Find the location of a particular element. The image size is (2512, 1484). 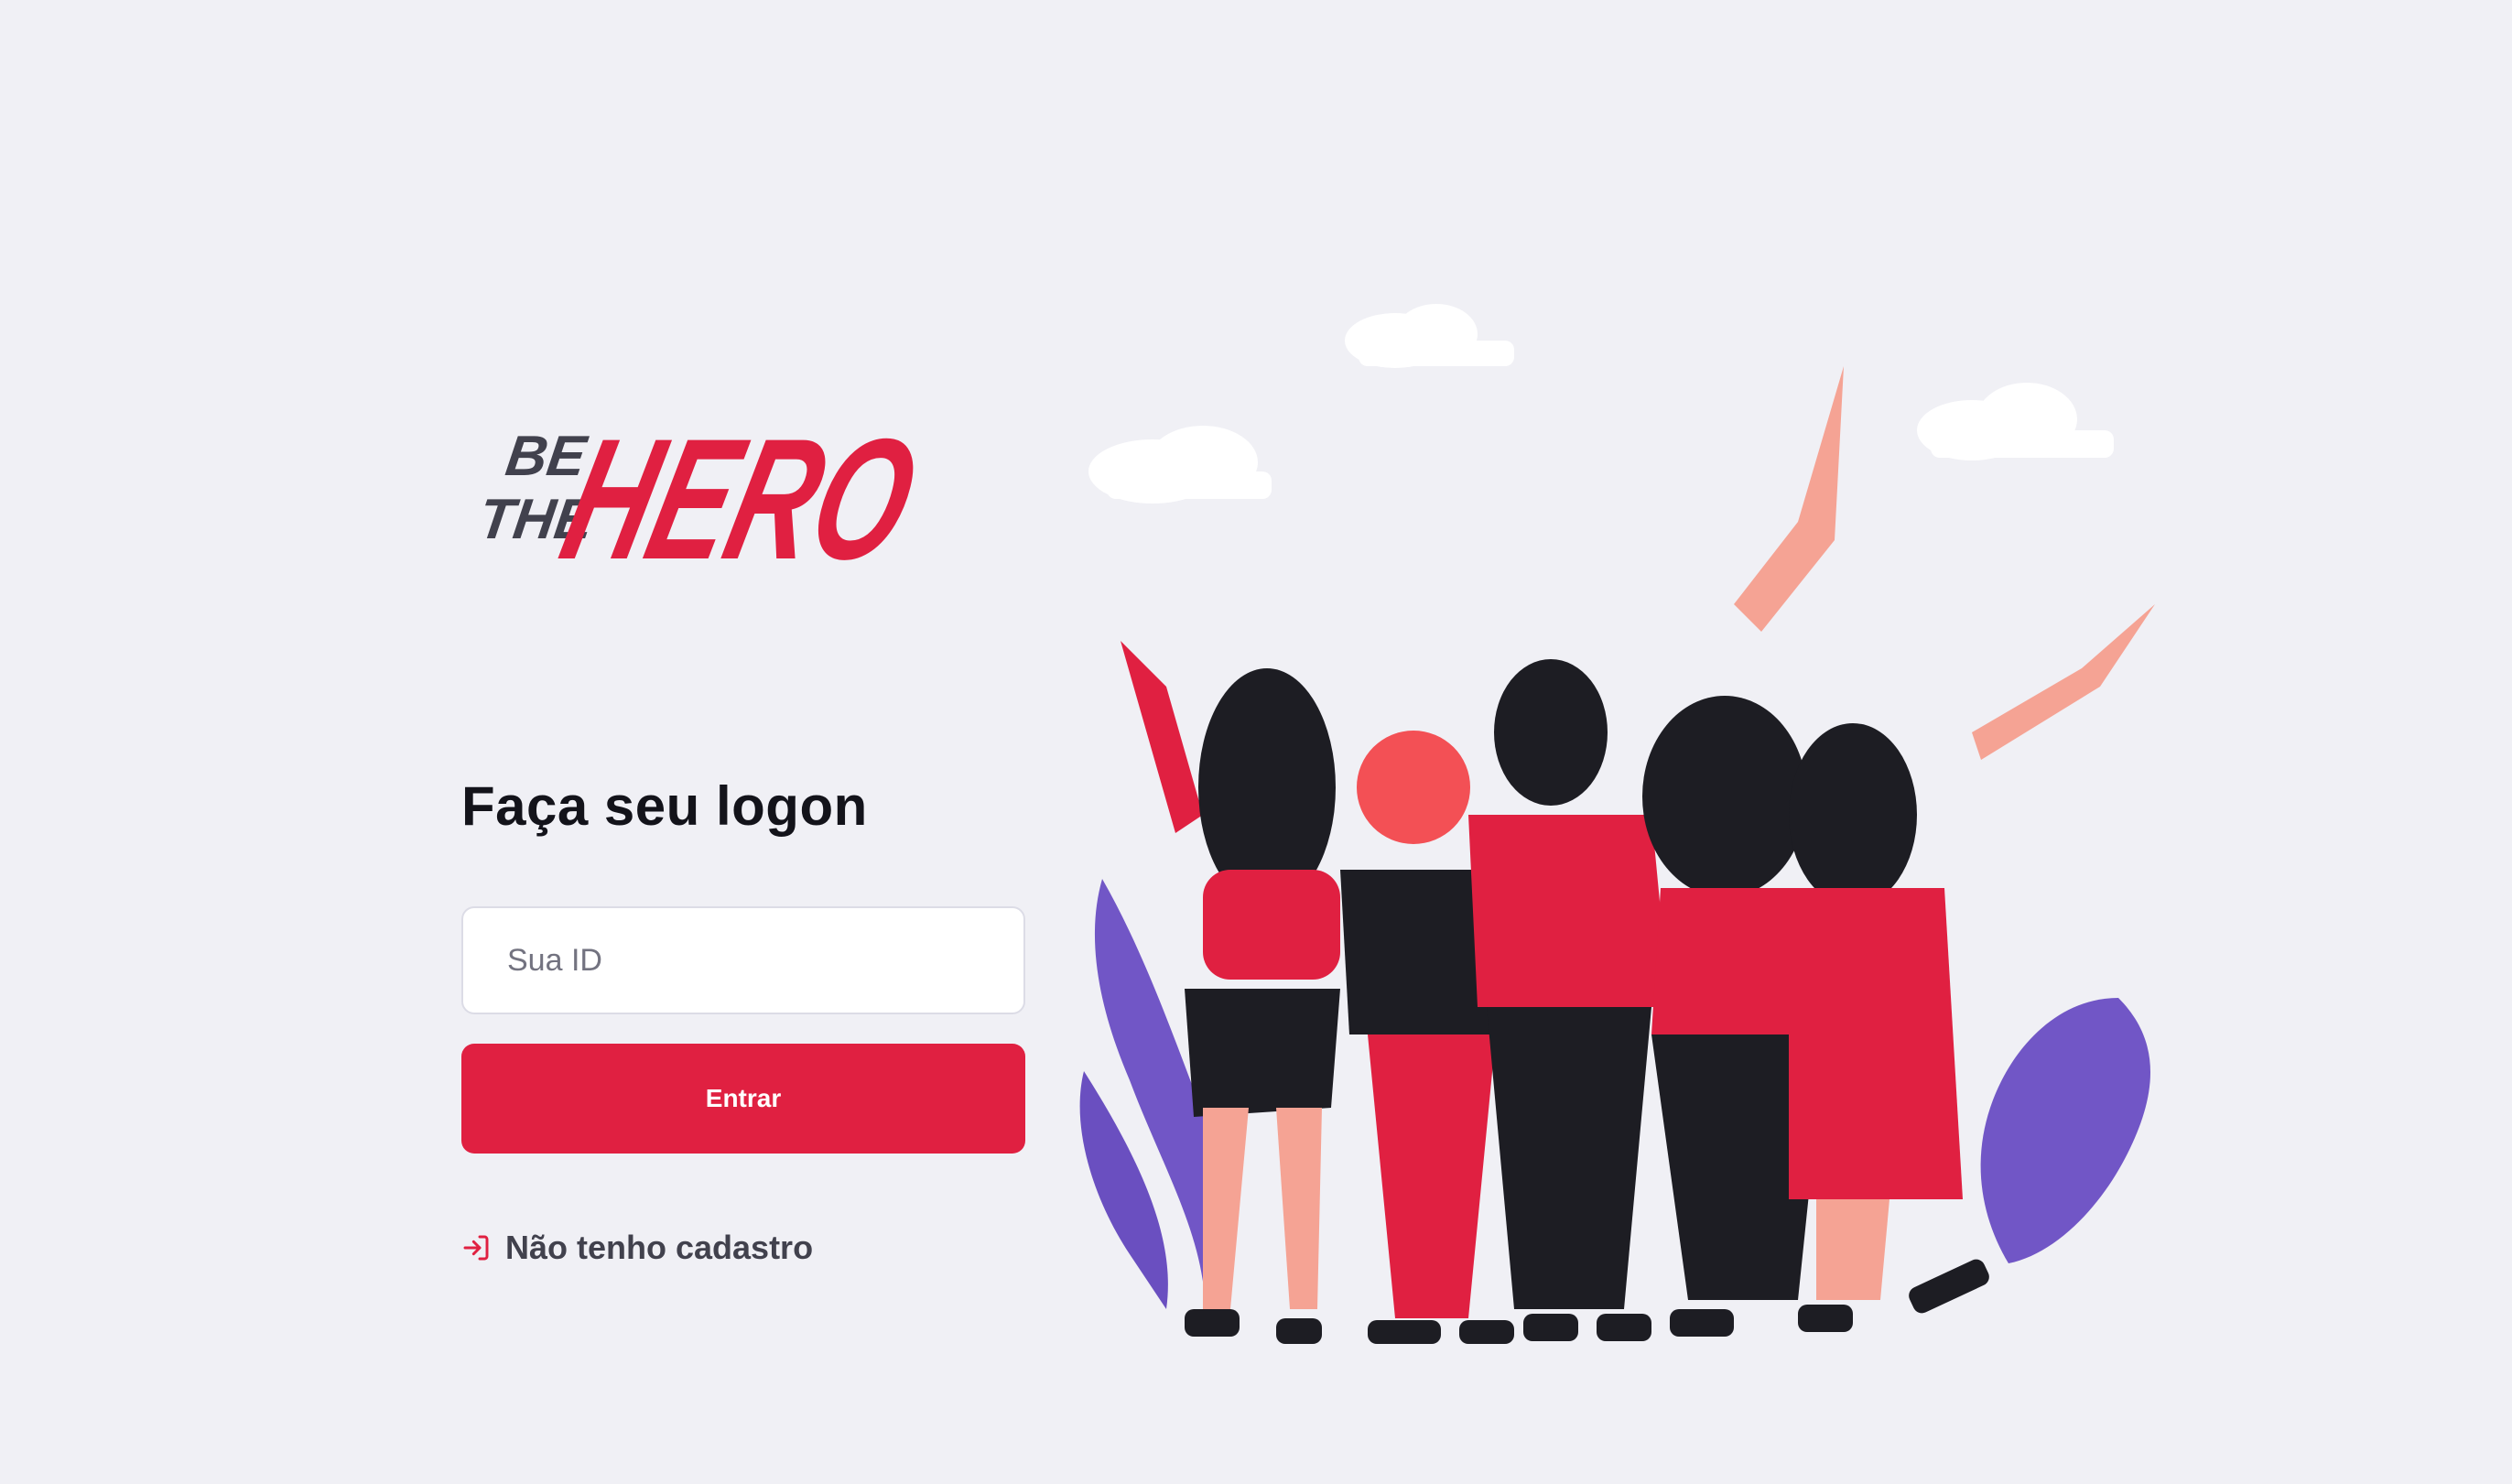

page-title: Faça seu logon is located at coordinates (664, 806).